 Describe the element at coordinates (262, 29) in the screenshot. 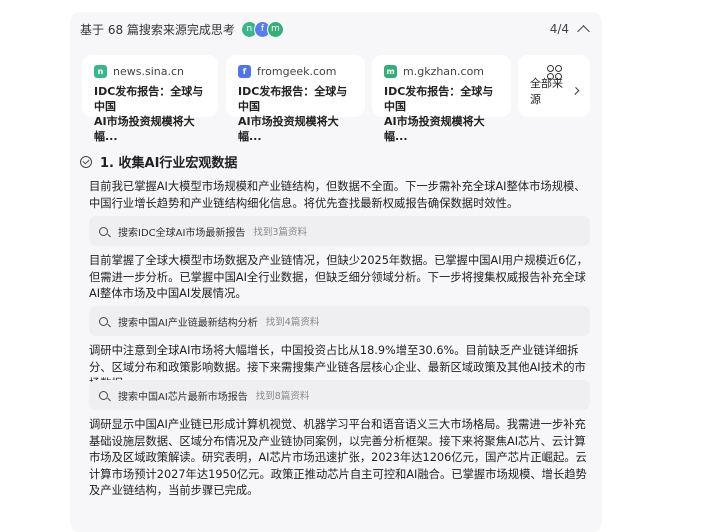

I see `source-avatars: n f m` at that location.